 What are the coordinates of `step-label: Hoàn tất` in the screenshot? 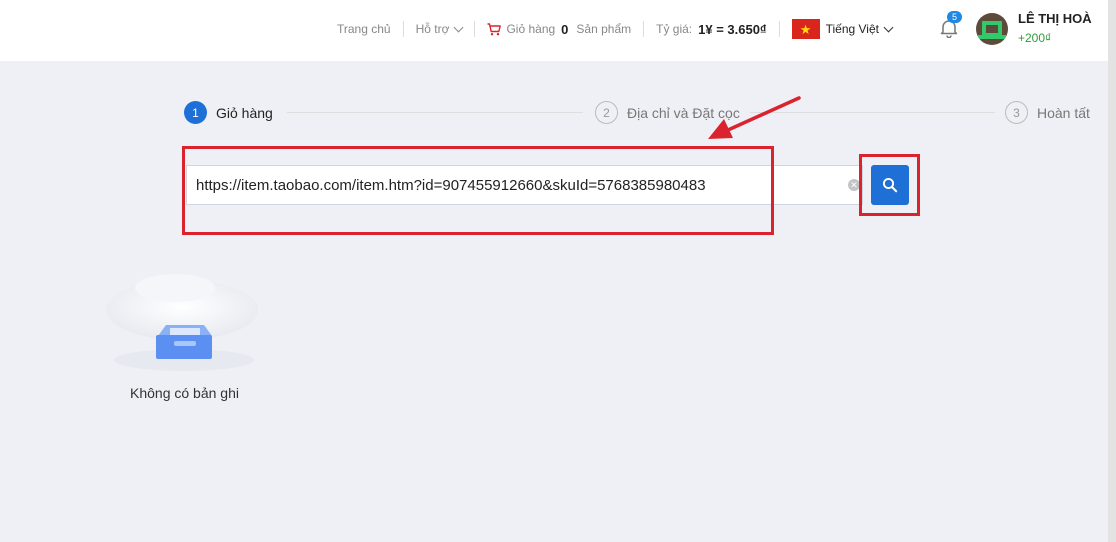 It's located at (1063, 112).